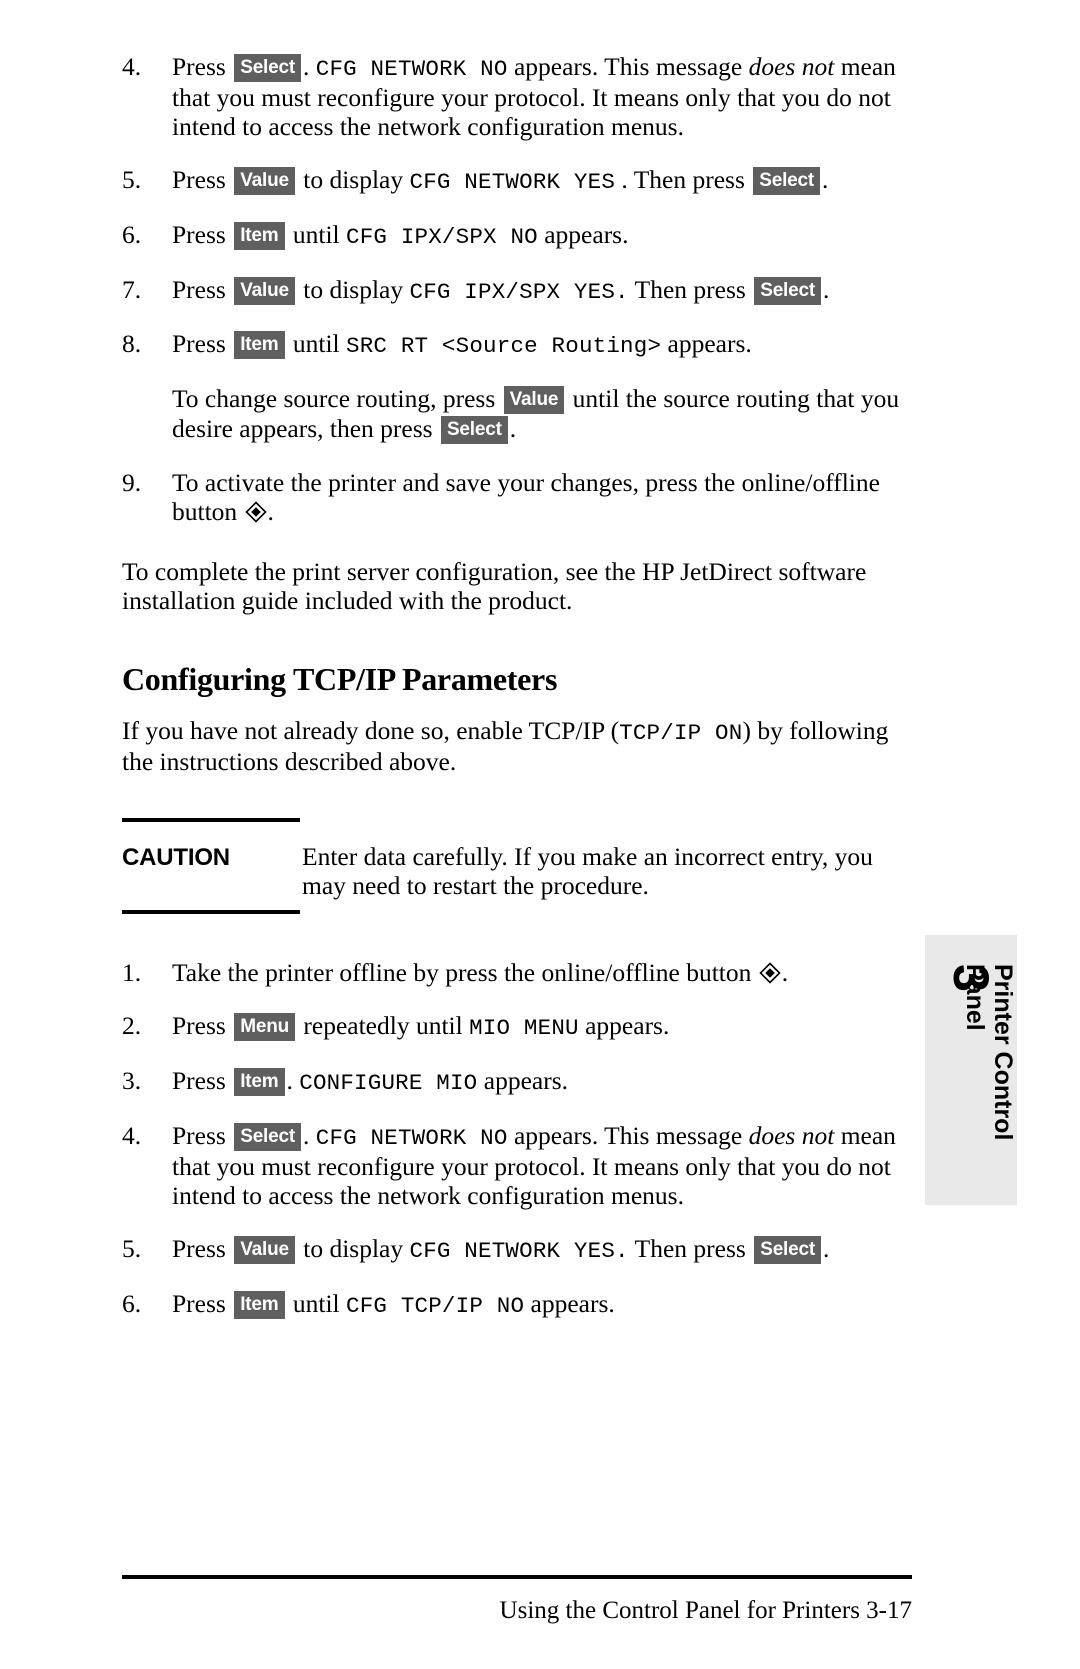  What do you see at coordinates (132, 344) in the screenshot?
I see `step-number: 8.` at bounding box center [132, 344].